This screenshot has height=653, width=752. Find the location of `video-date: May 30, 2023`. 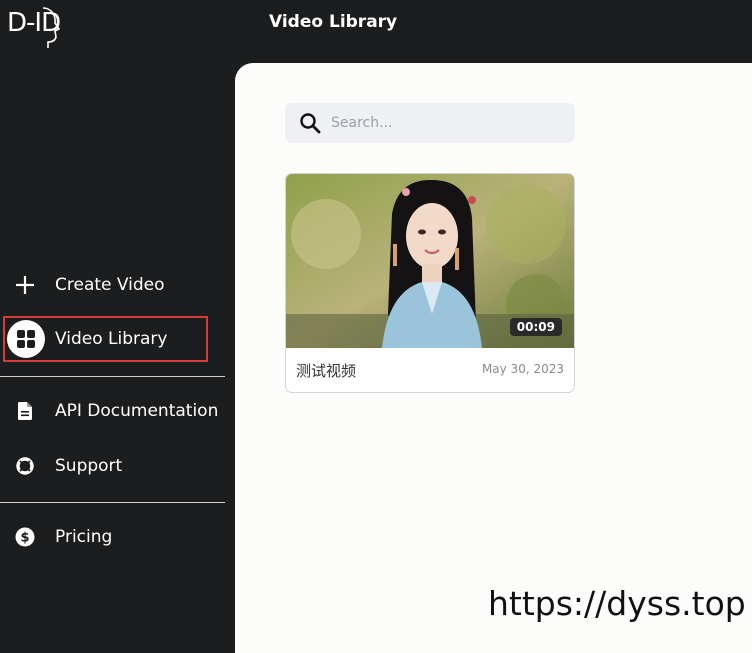

video-date: May 30, 2023 is located at coordinates (522, 369).